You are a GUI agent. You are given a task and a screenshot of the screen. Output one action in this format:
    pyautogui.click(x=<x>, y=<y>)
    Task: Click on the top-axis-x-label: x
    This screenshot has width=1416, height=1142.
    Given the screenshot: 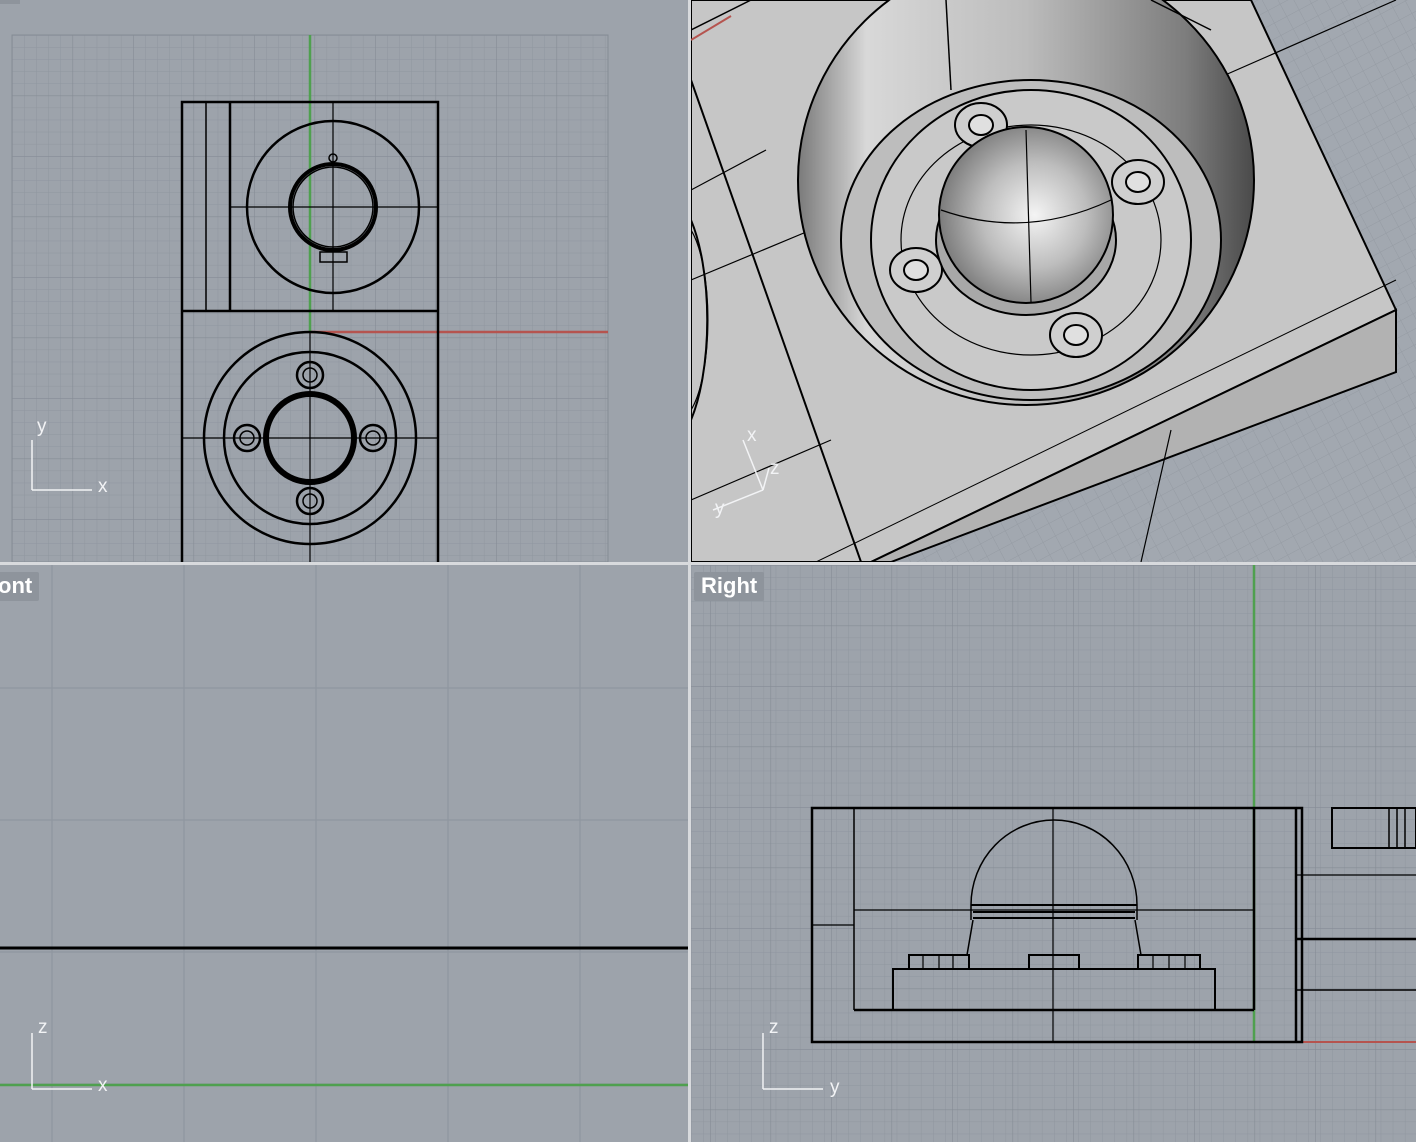 What is the action you would take?
    pyautogui.click(x=103, y=486)
    